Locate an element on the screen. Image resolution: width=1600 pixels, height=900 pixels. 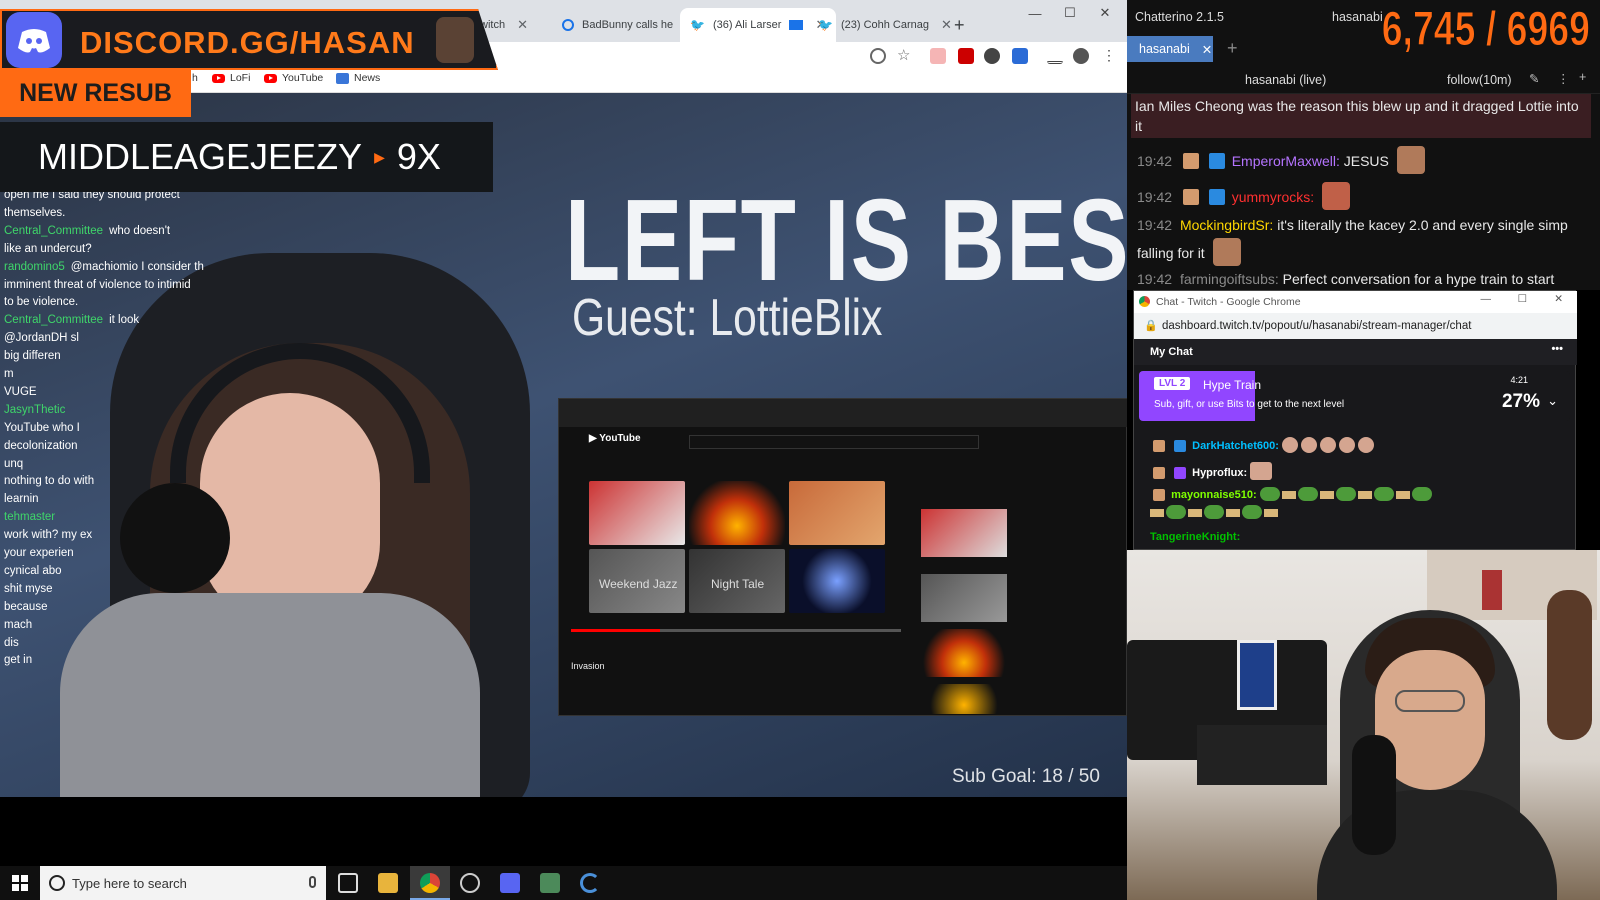
thumbnail-label: Weekend Jazz is located at coordinates (638, 584).